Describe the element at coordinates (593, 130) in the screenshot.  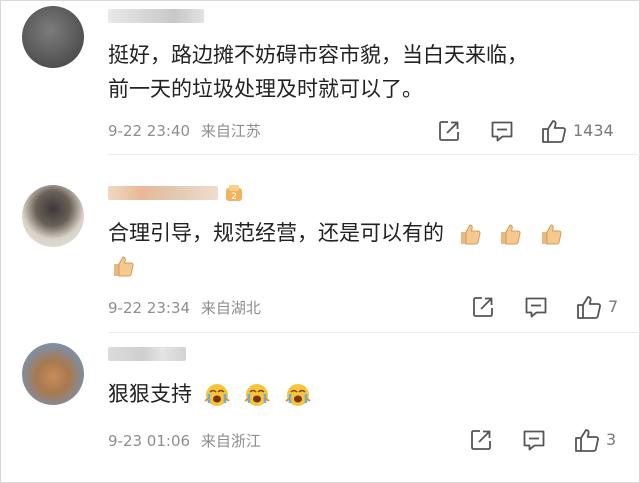
I see `like-count: 1434` at that location.